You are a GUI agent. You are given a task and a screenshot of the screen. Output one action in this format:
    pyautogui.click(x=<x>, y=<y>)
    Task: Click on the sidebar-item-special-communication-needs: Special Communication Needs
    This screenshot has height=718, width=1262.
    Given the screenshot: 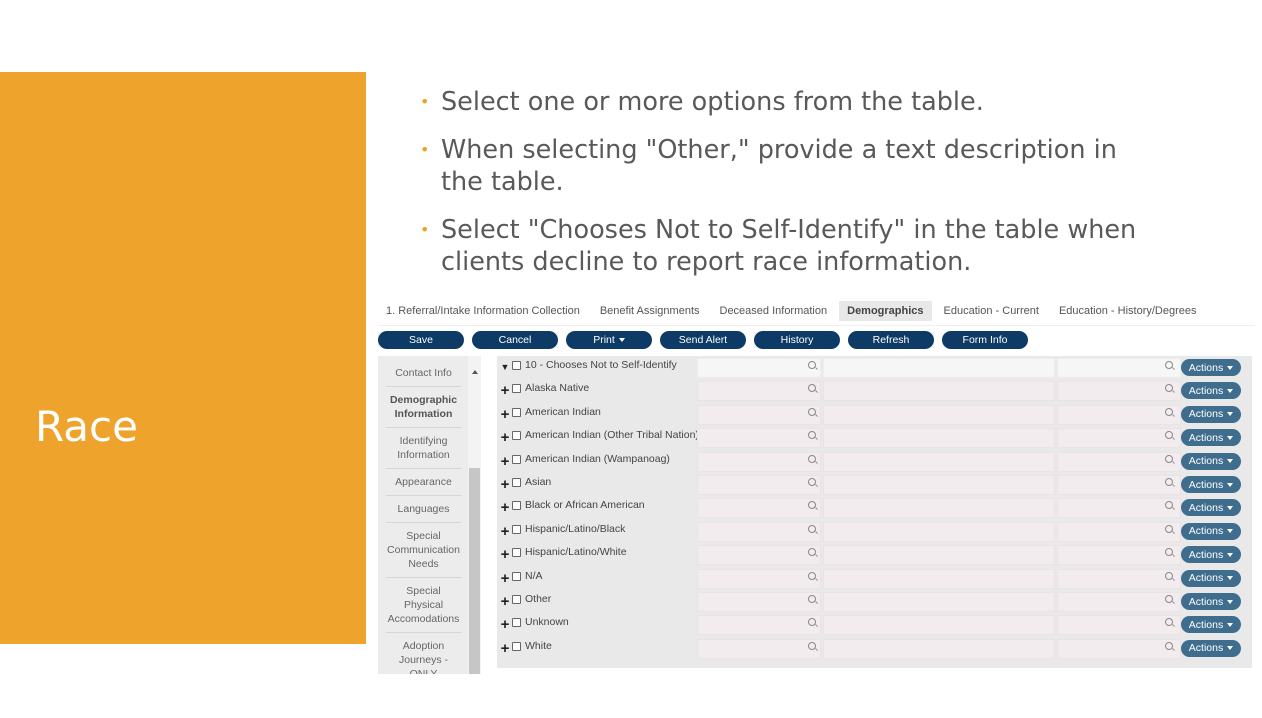 What is the action you would take?
    pyautogui.click(x=423, y=550)
    